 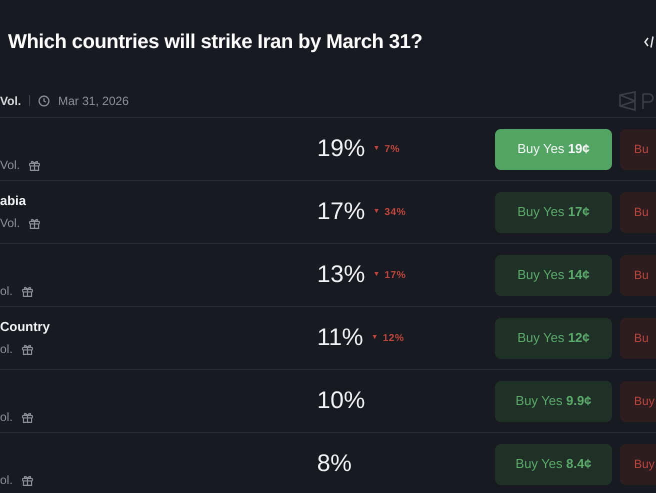 I want to click on buy-yes-button: Buy Yes 12¢, so click(x=553, y=338).